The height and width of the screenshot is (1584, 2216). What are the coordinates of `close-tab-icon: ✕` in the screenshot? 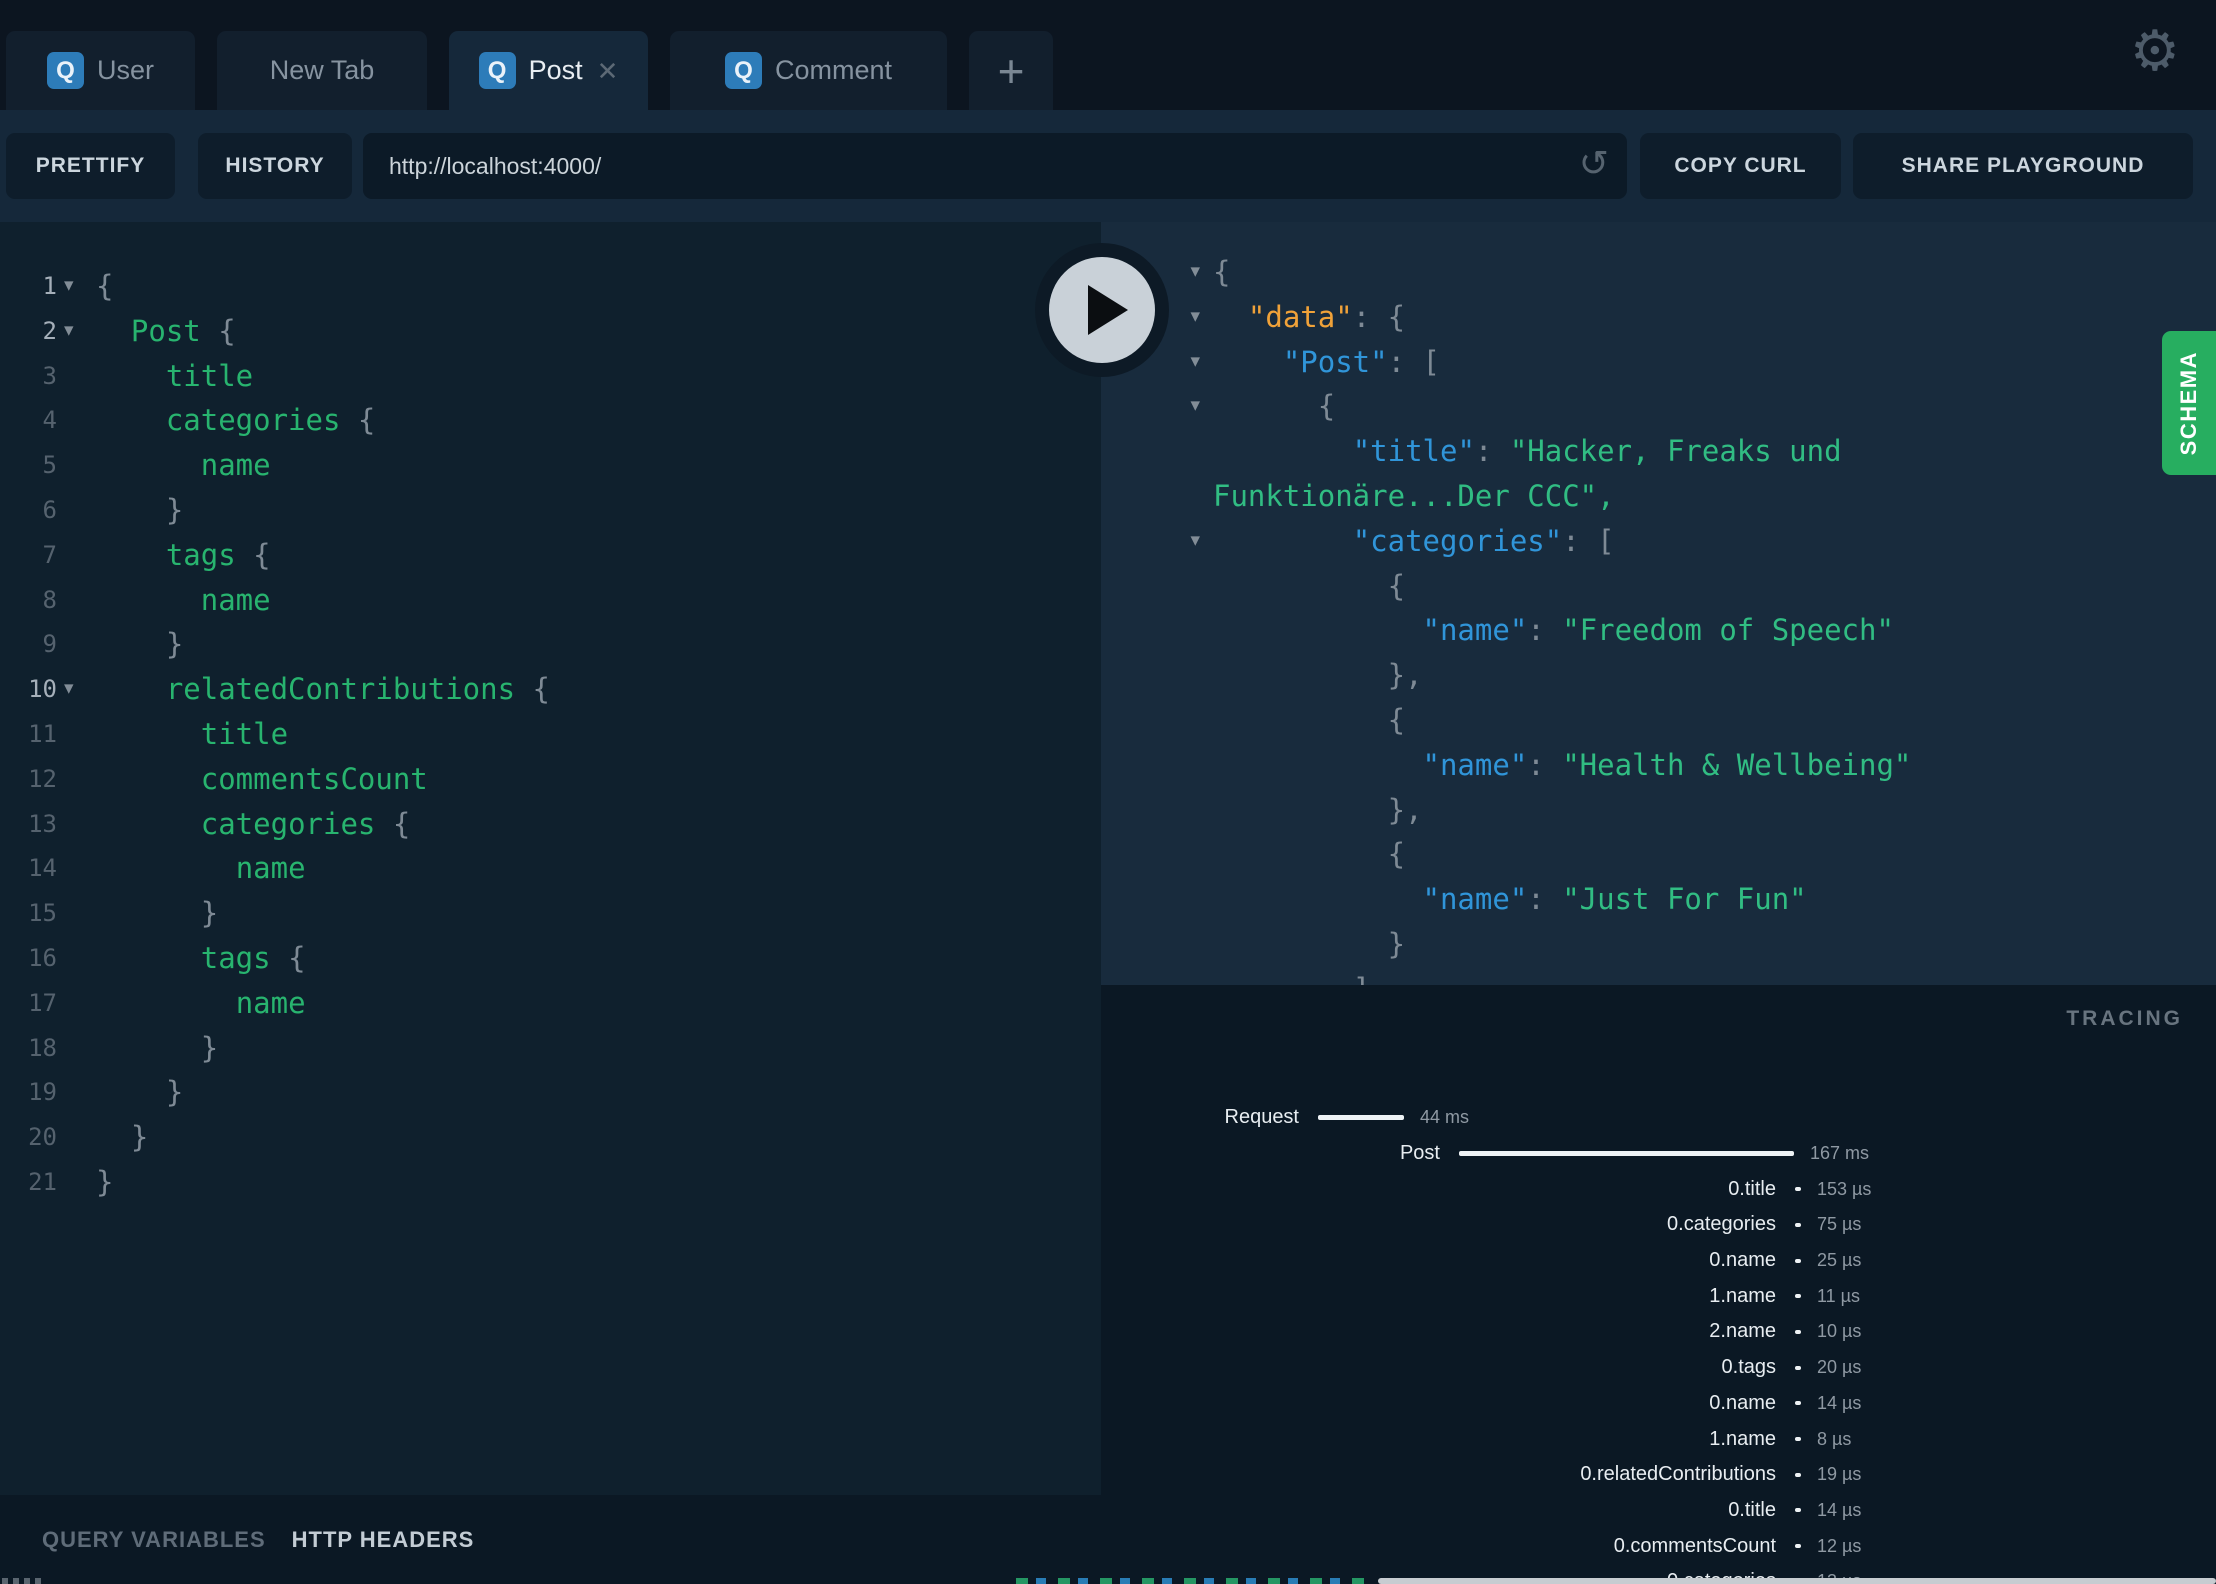 It's located at (608, 71).